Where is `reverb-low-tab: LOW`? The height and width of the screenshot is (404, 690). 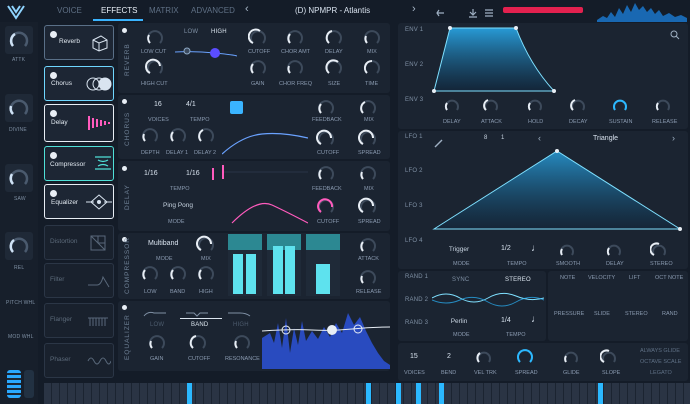 reverb-low-tab: LOW is located at coordinates (191, 32).